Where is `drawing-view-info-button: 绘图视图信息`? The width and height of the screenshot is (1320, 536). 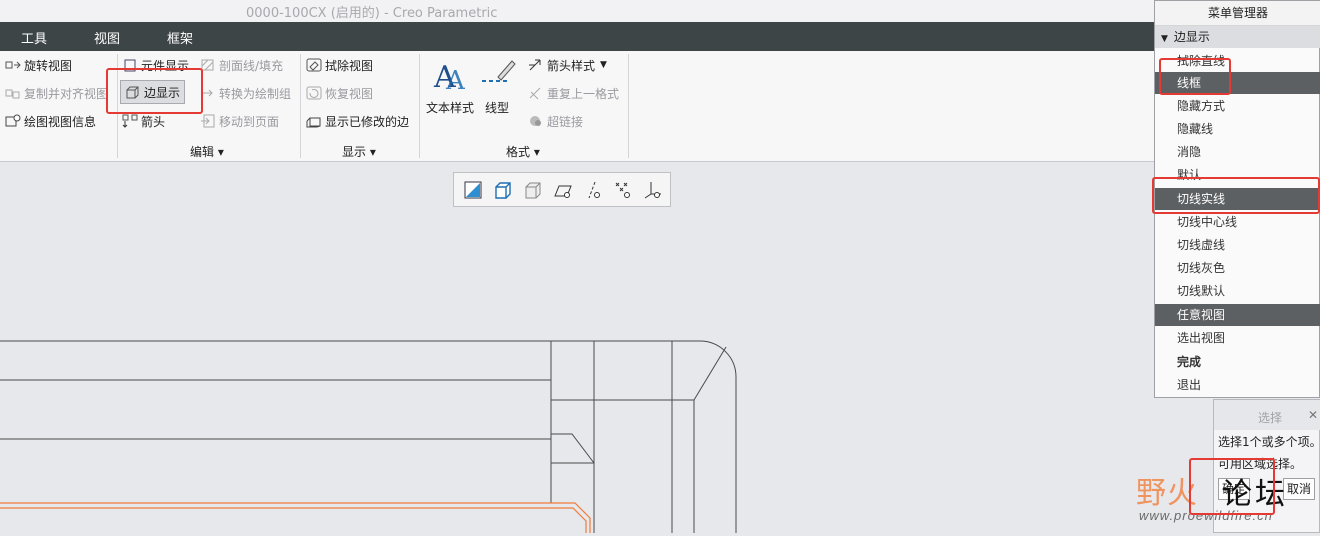 drawing-view-info-button: 绘图视图信息 is located at coordinates (50, 121).